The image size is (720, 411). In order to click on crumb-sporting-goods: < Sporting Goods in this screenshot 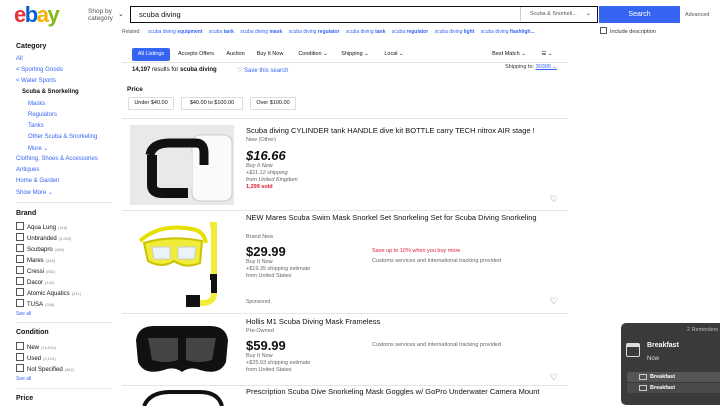, I will do `click(39, 70)`.